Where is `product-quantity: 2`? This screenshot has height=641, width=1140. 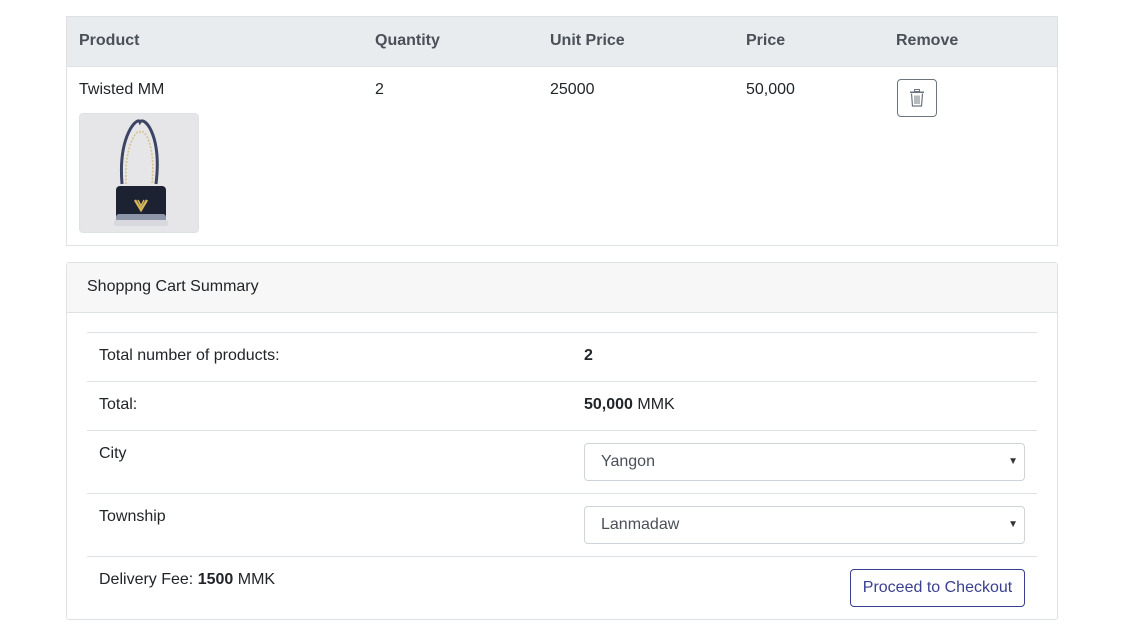 product-quantity: 2 is located at coordinates (379, 89).